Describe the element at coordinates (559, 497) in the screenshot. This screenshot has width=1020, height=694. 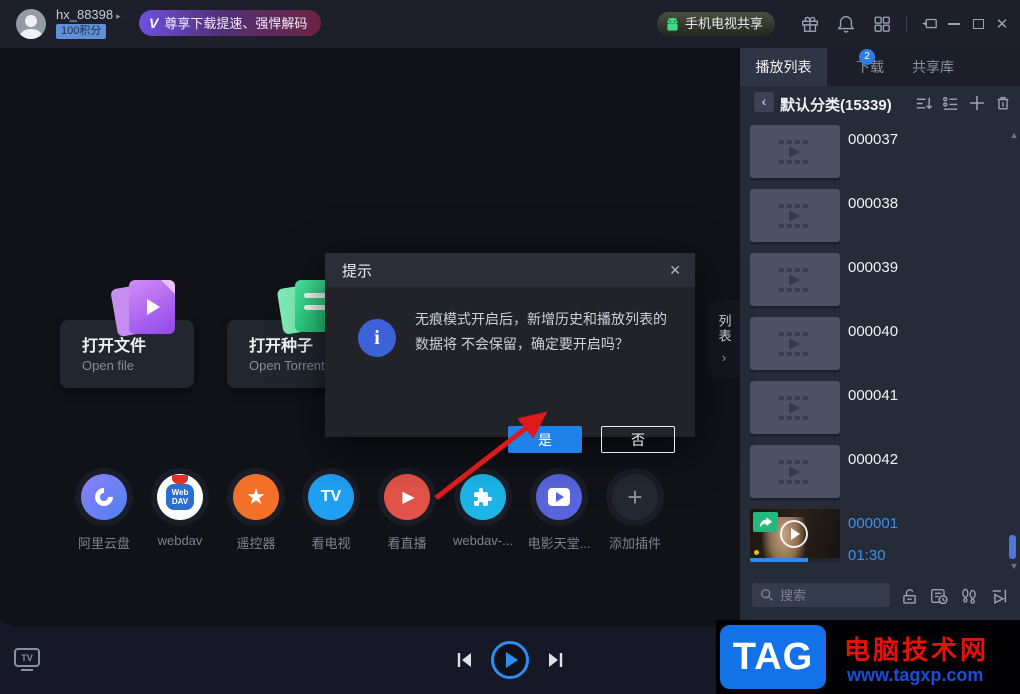
I see `video-icon` at that location.